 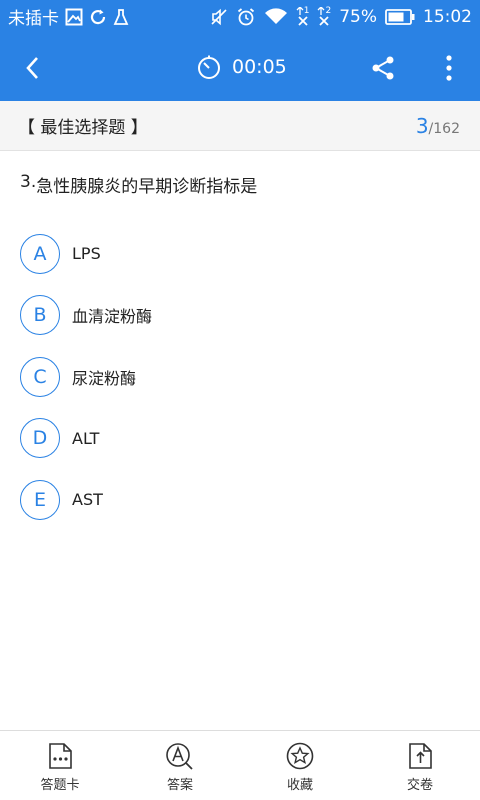 I want to click on favorite-button: 收藏, so click(x=300, y=765).